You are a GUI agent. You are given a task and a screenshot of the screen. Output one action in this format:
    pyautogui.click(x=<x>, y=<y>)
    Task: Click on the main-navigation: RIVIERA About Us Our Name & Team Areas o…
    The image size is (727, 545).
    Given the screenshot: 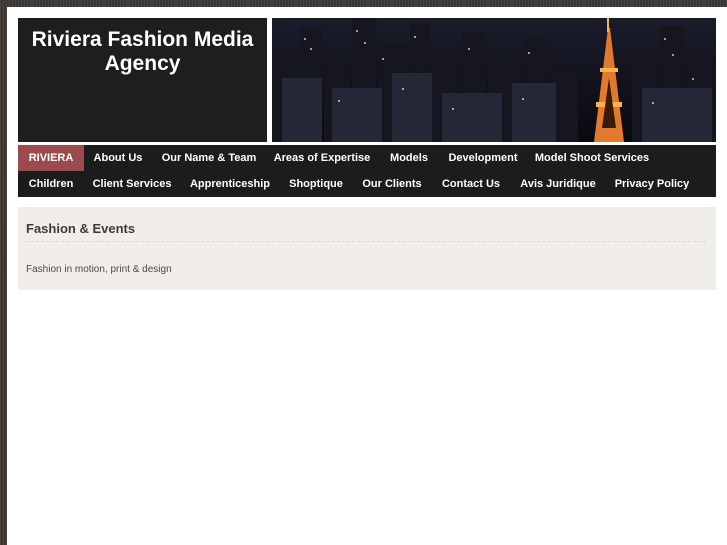 What is the action you would take?
    pyautogui.click(x=367, y=171)
    